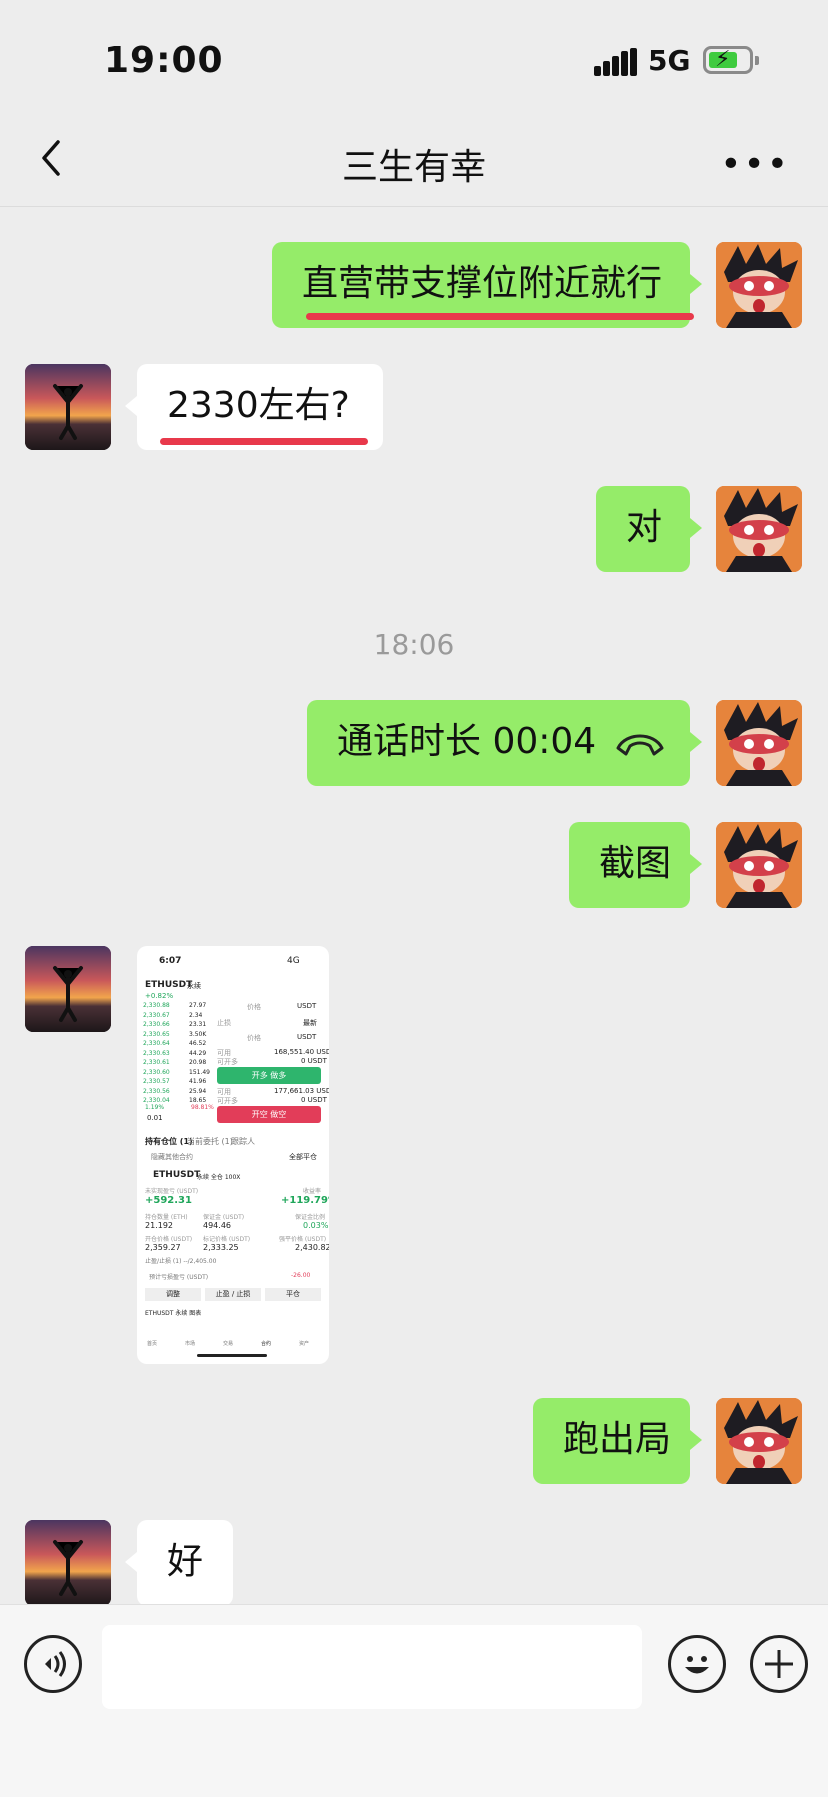  Describe the element at coordinates (156, 1062) in the screenshot. I see `book-price: 2,330.61` at that location.